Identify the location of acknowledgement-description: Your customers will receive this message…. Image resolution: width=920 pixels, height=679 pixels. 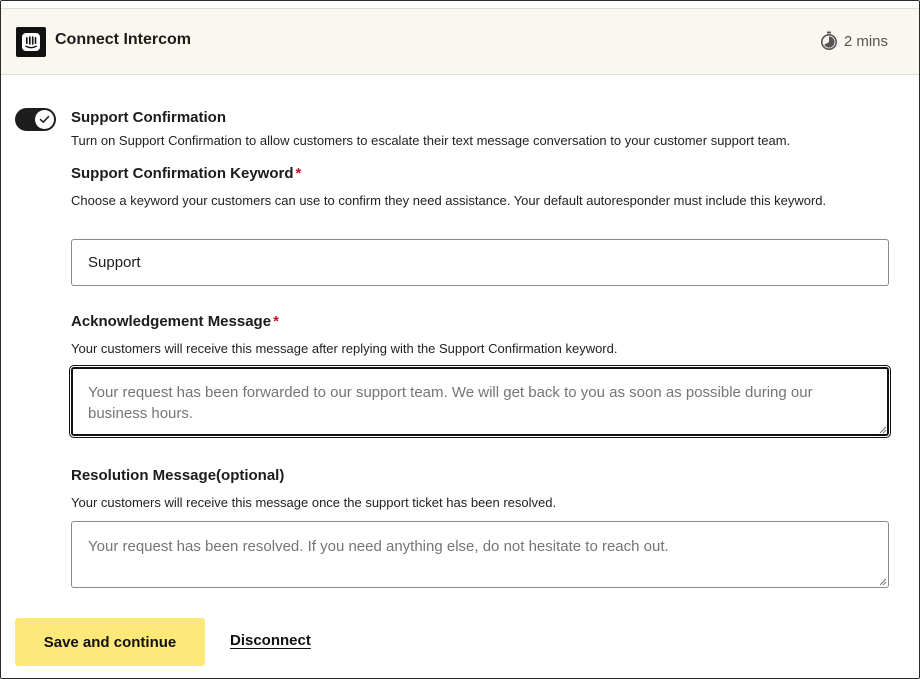
(344, 348).